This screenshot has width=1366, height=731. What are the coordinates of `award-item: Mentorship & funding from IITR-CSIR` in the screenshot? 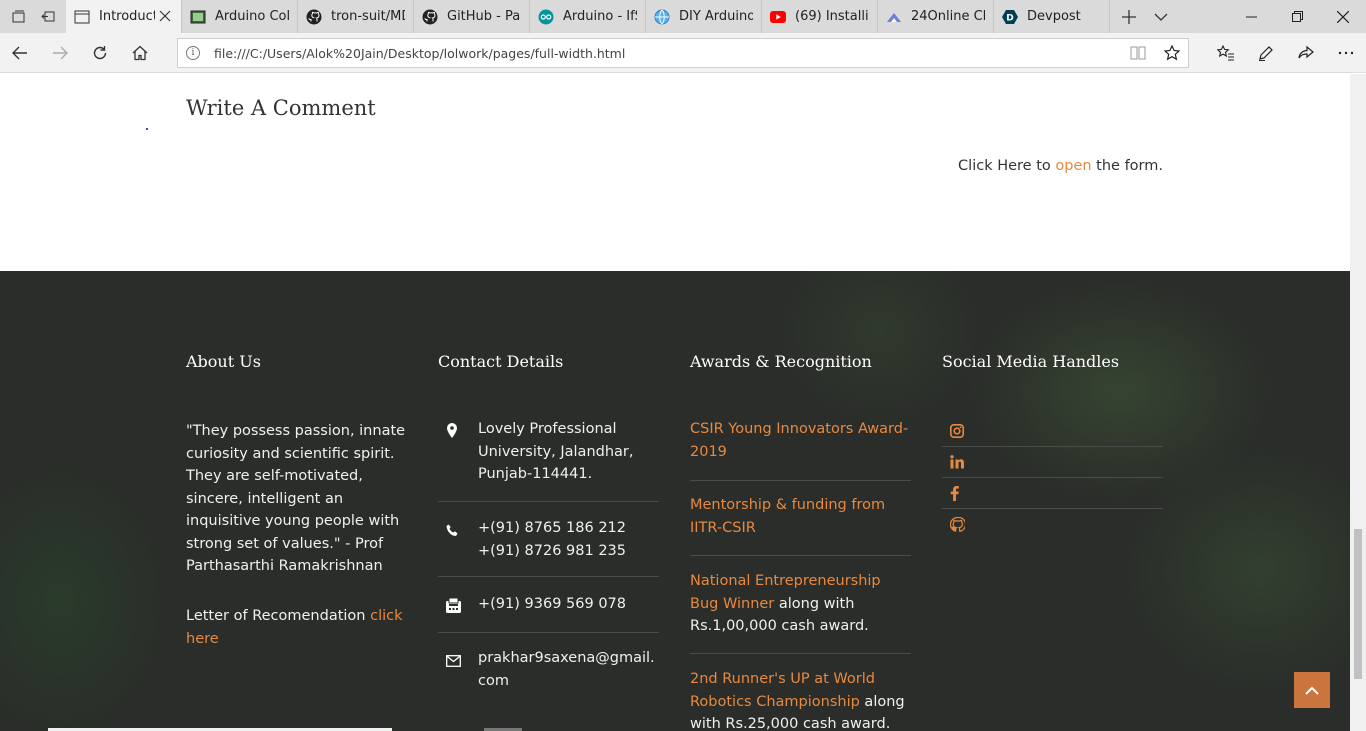 It's located at (800, 525).